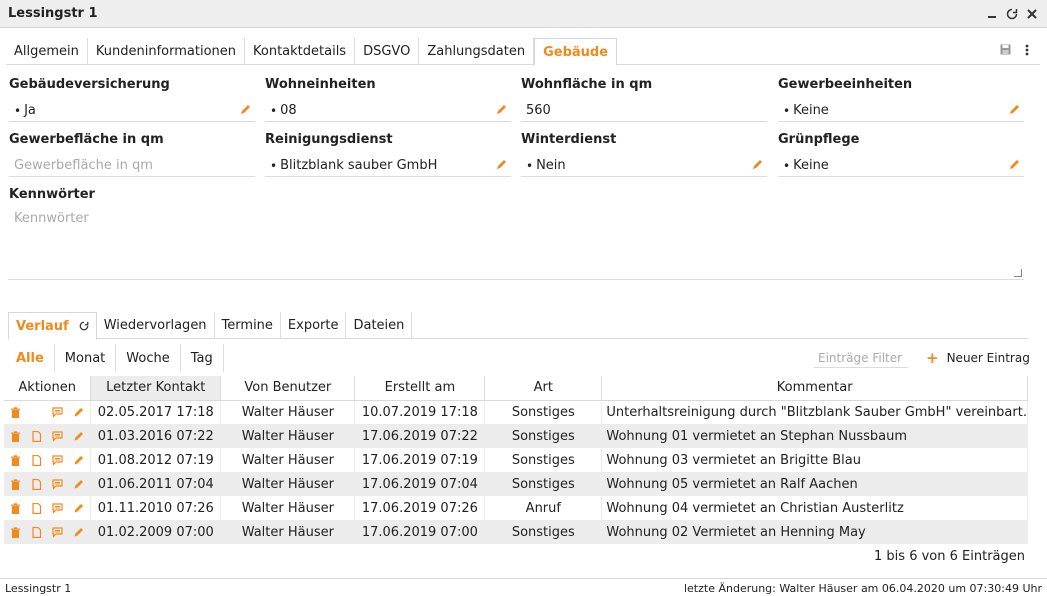  Describe the element at coordinates (202, 358) in the screenshot. I see `subtab-tag: Tag` at that location.